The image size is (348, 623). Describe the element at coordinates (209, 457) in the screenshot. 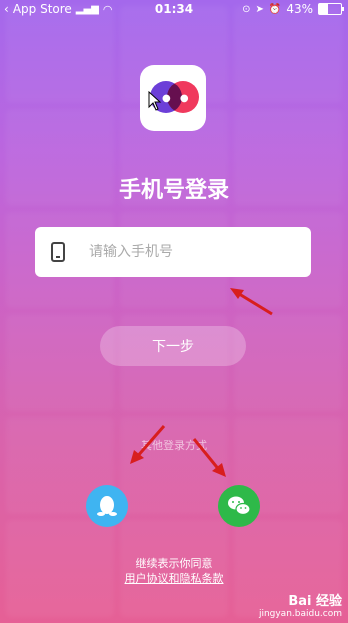

I see `annotation-arrow-wechat` at that location.